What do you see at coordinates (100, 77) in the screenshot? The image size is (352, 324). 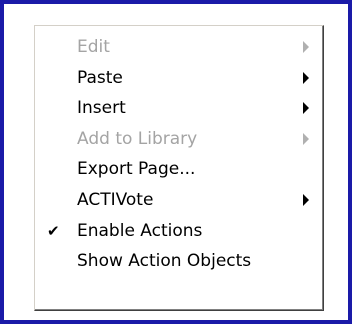 I see `menu-item-label: Paste` at bounding box center [100, 77].